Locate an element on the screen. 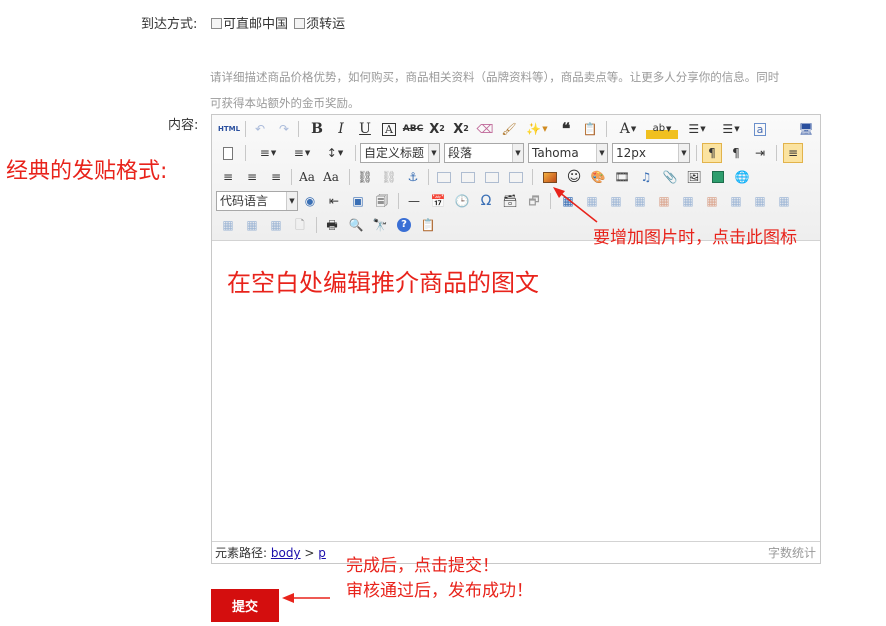 The width and height of the screenshot is (886, 626). path-body-link: body is located at coordinates (286, 553).